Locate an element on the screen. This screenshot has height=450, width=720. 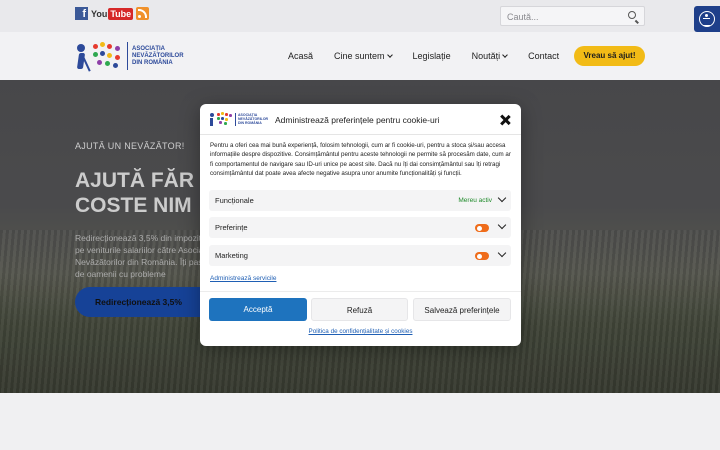
site-logo: ASOCIAȚIA NEVĂZĂTORILOR DIN ROMÂNIA is located at coordinates (129, 56).